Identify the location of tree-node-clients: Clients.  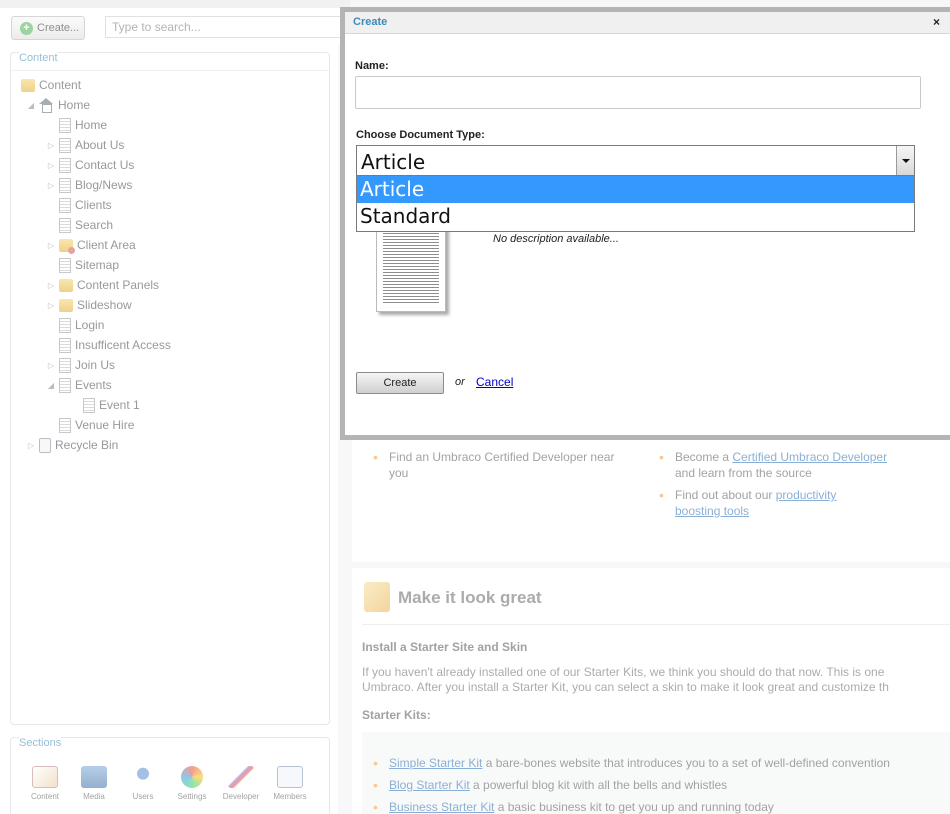
(85, 205).